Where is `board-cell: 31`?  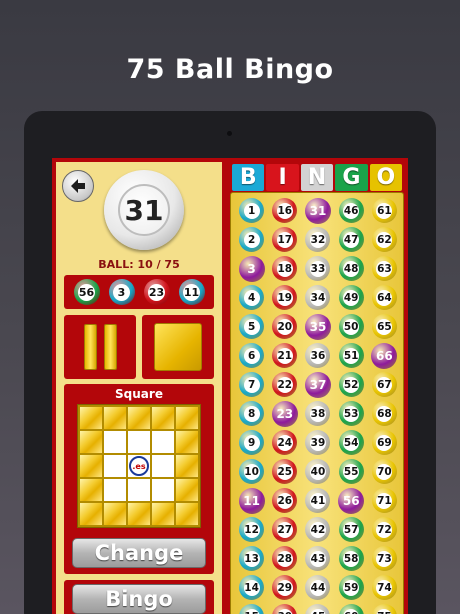
board-cell: 31 is located at coordinates (317, 210).